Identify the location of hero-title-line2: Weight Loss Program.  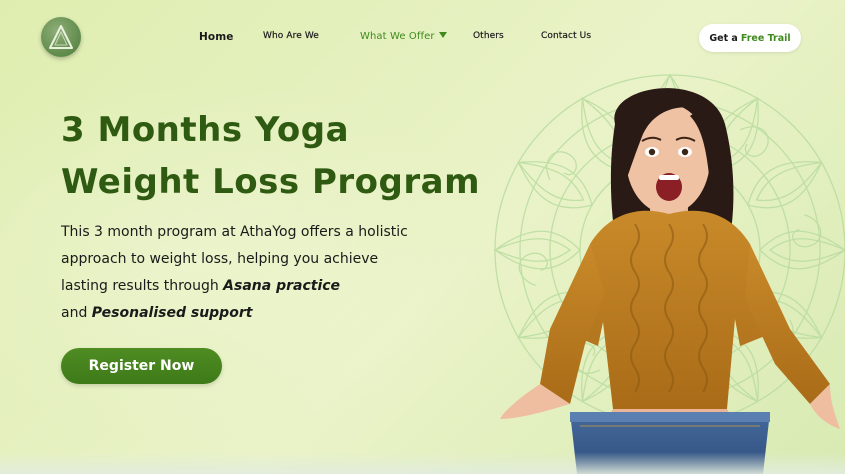
(270, 182).